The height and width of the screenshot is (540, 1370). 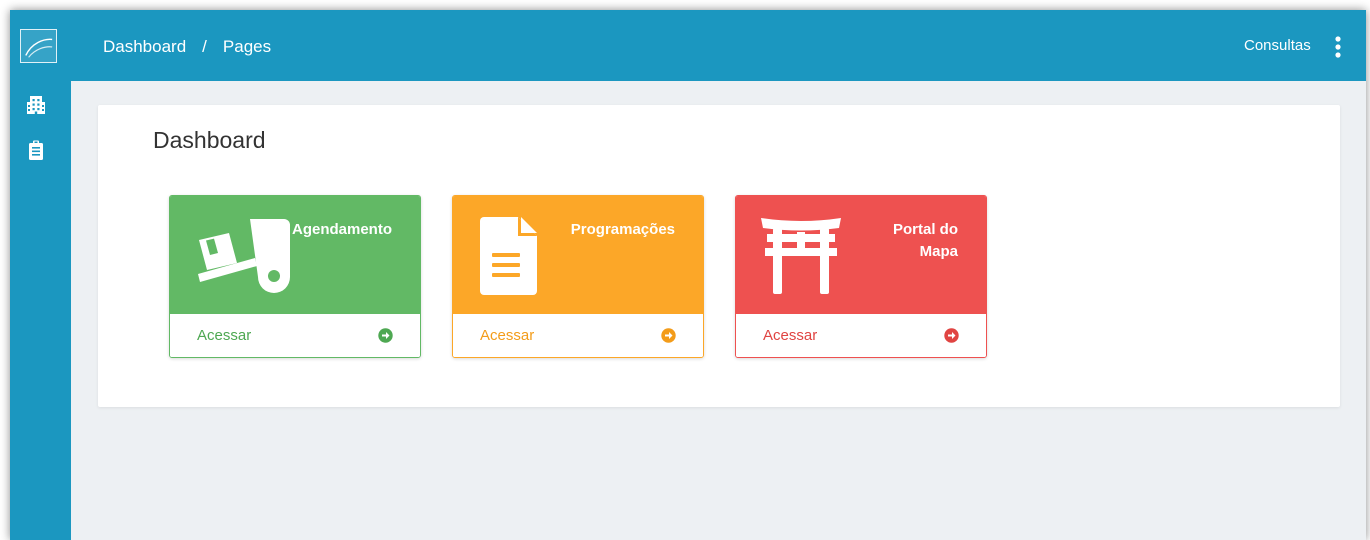 What do you see at coordinates (801, 256) in the screenshot?
I see `torii-gate-icon` at bounding box center [801, 256].